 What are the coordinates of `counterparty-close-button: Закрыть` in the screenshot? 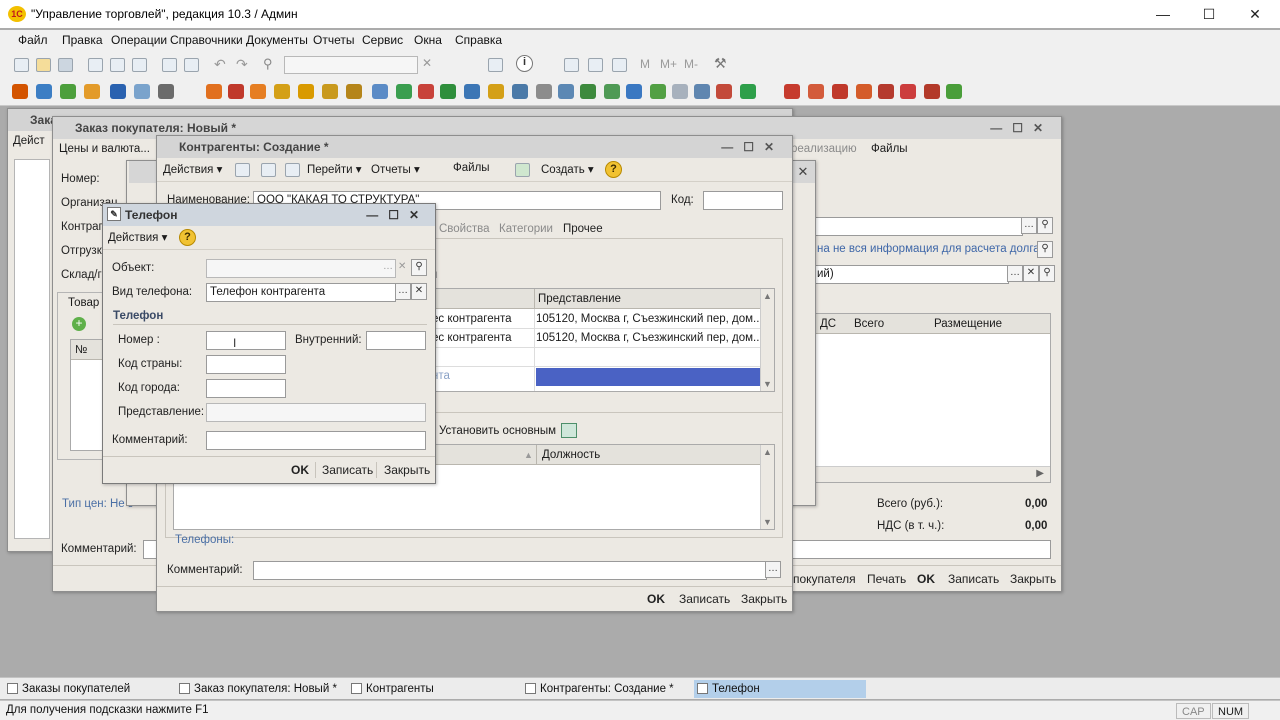 It's located at (764, 599).